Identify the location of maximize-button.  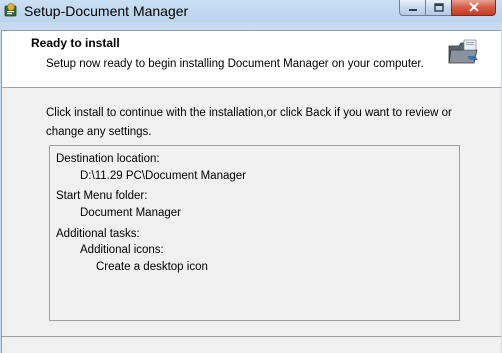
(438, 8).